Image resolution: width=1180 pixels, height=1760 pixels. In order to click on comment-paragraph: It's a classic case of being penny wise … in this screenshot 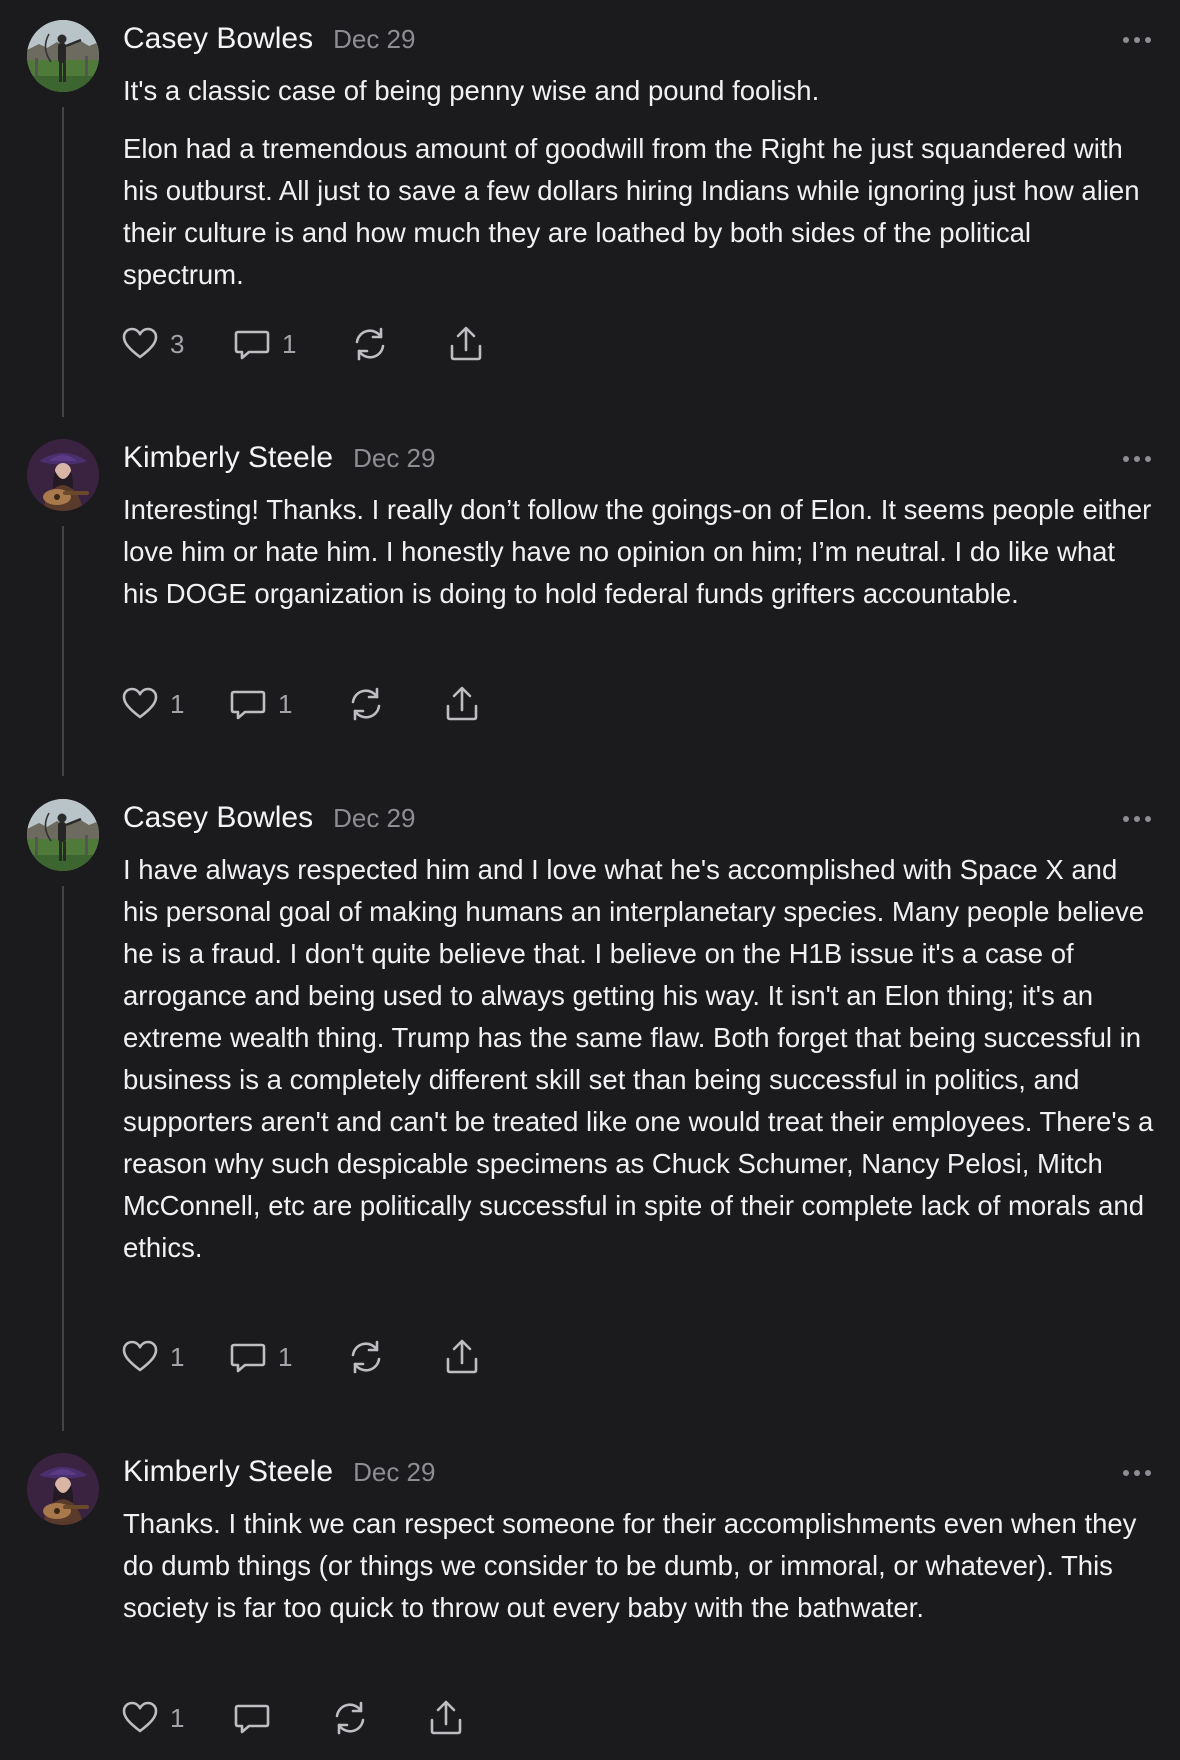, I will do `click(471, 90)`.